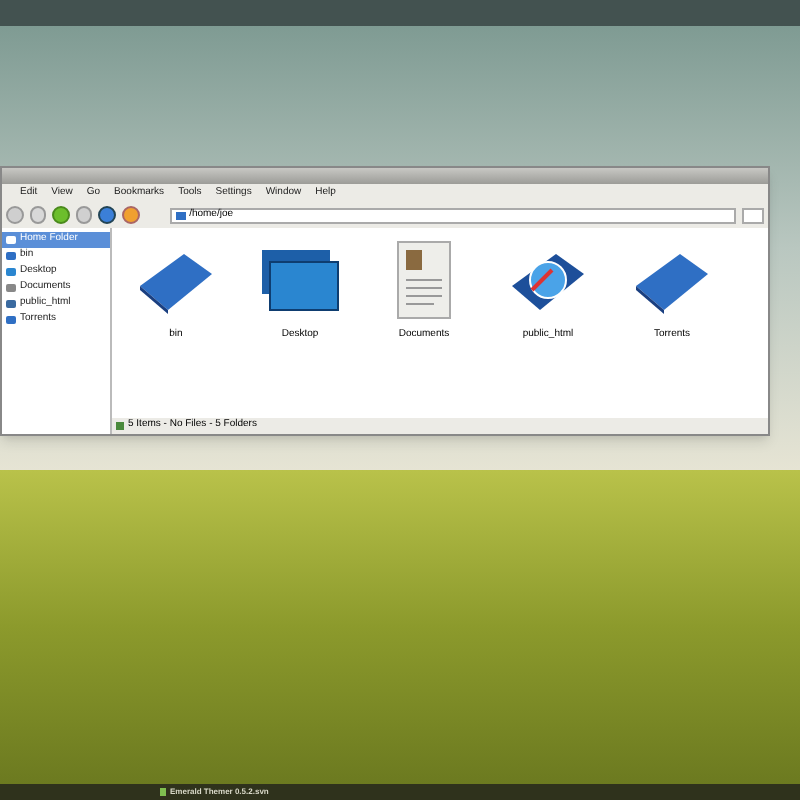 The width and height of the screenshot is (800, 800). Describe the element at coordinates (300, 280) in the screenshot. I see `monitor-icon` at that location.